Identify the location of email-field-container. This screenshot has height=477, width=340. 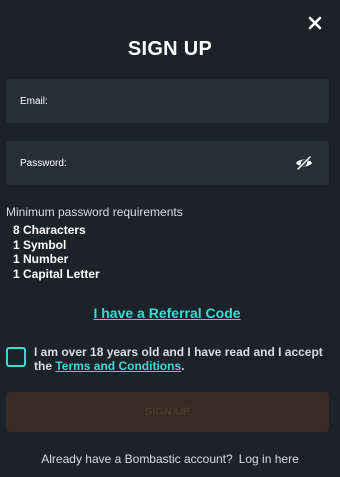
(167, 101).